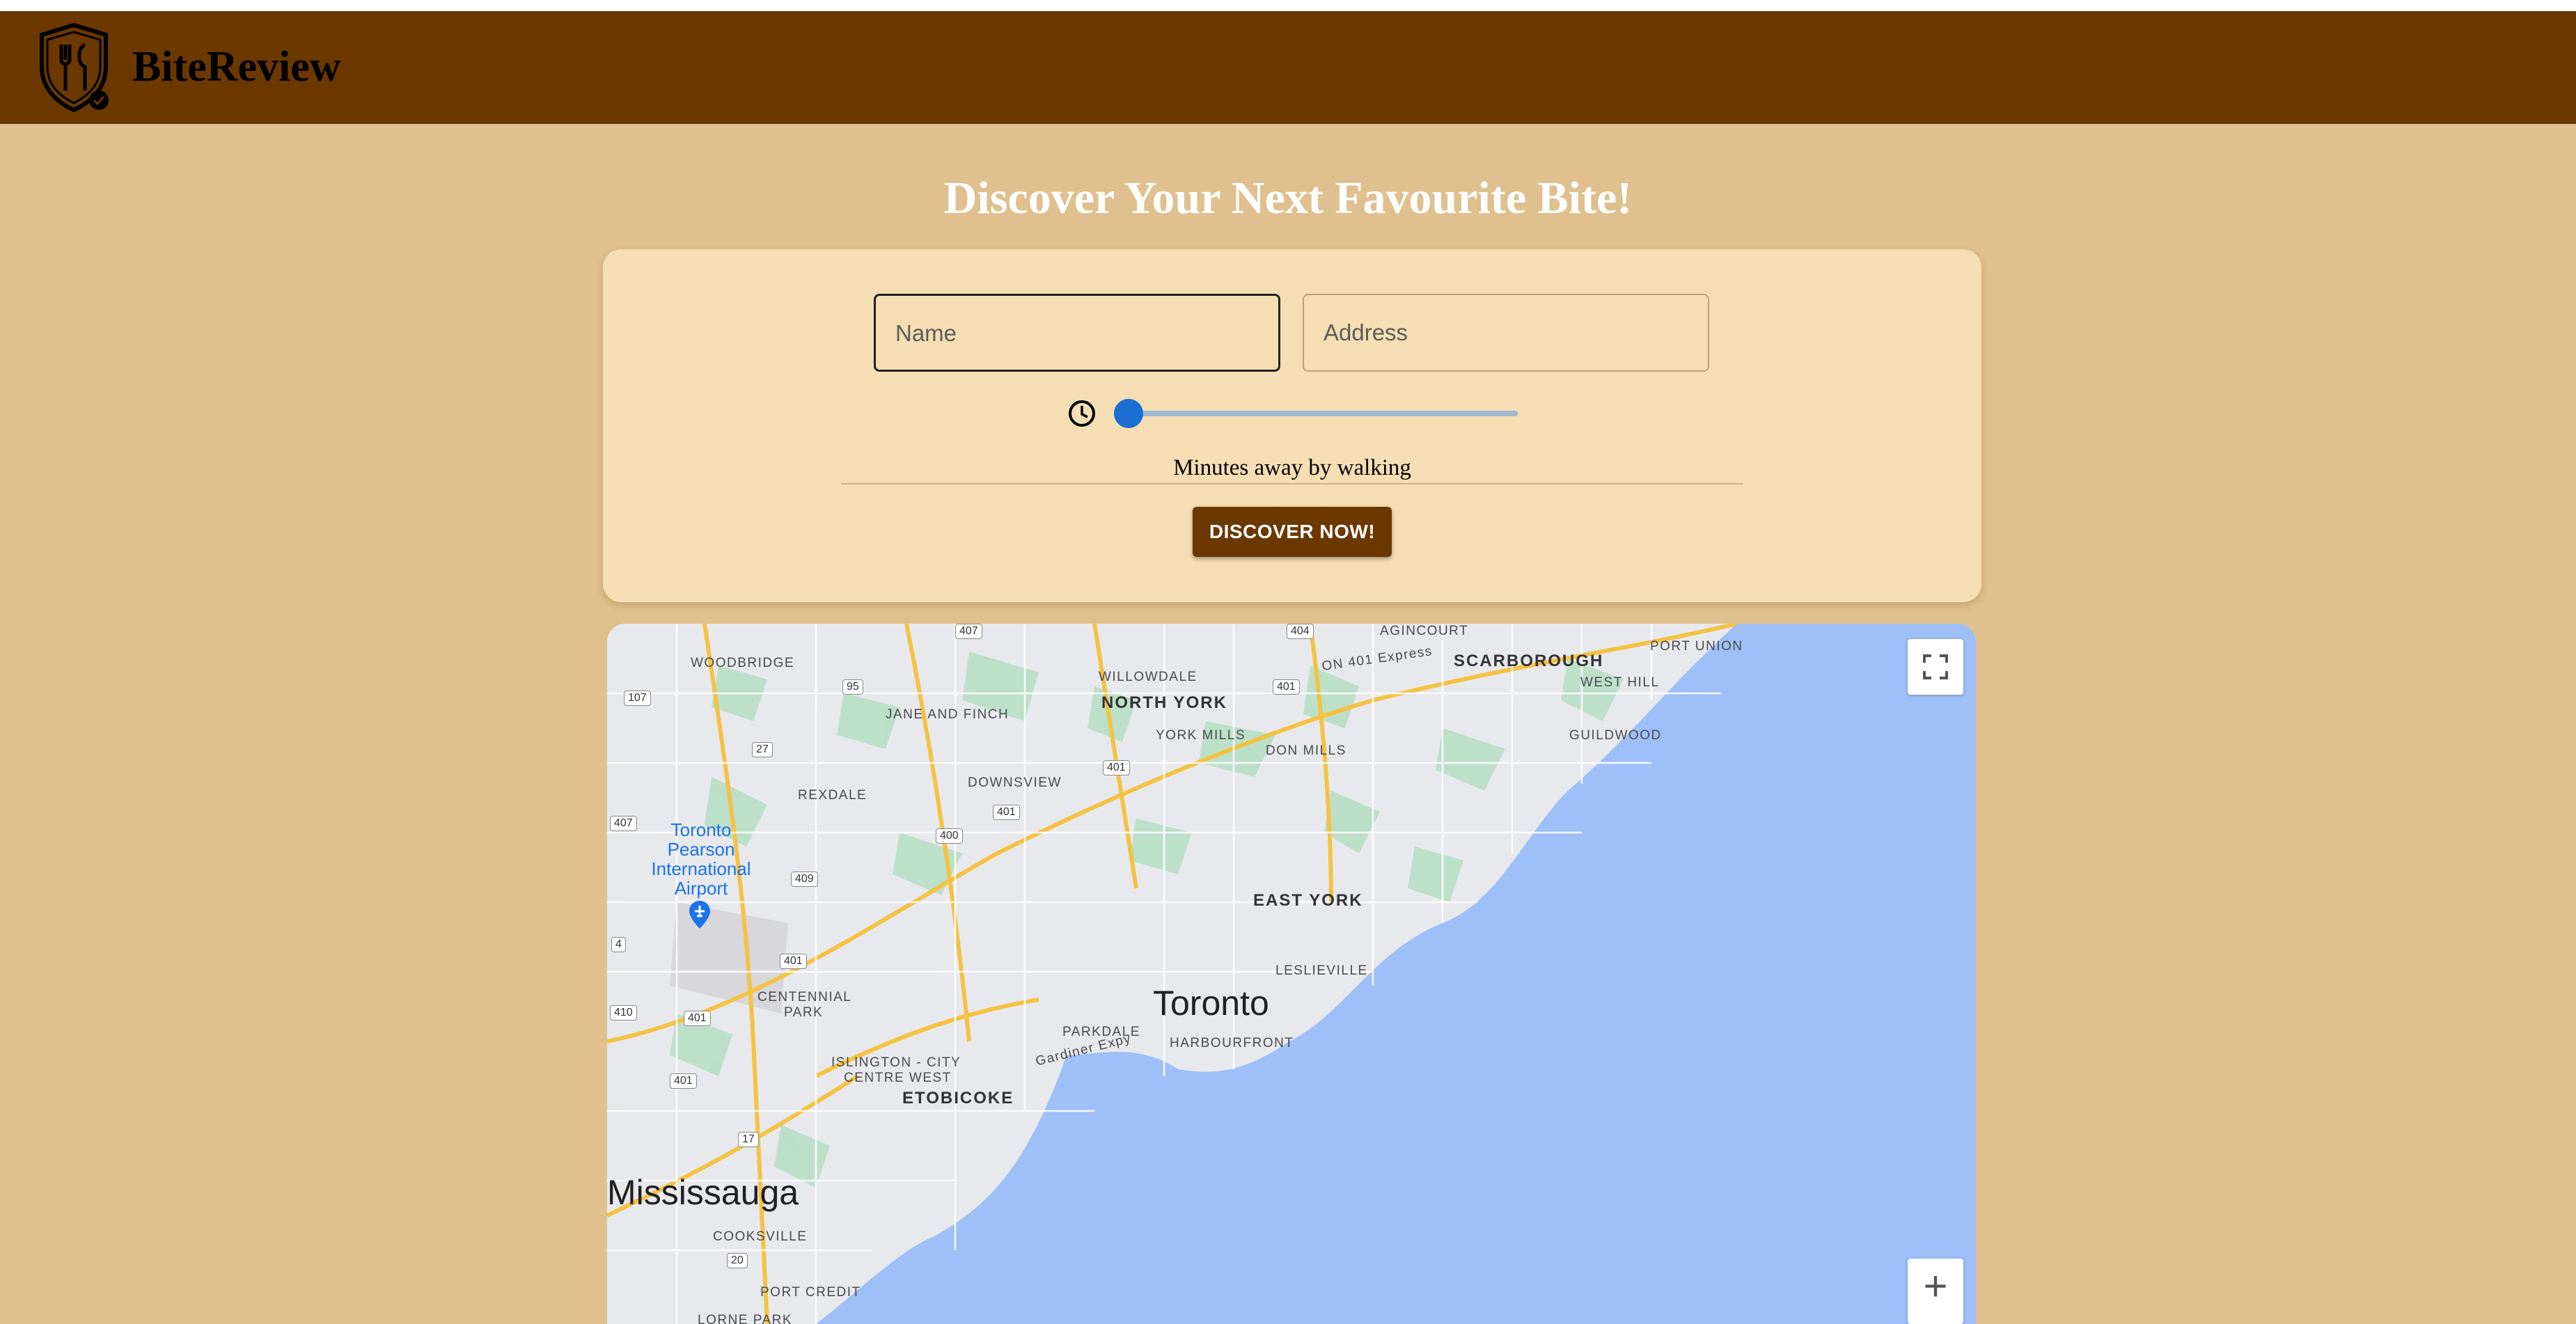 Image resolution: width=2576 pixels, height=1324 pixels. Describe the element at coordinates (1292, 532) in the screenshot. I see `discover-button: DISCOVER NOW!` at that location.